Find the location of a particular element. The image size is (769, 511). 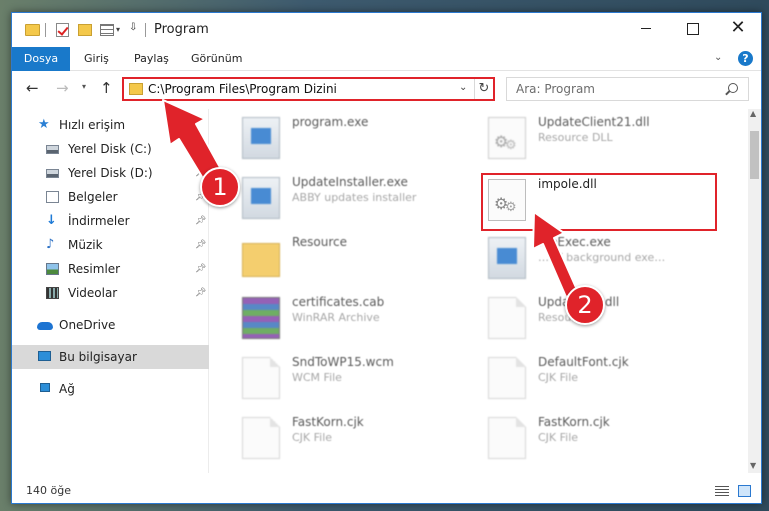

expand-ribbon-icon: ⌄ is located at coordinates (718, 57).